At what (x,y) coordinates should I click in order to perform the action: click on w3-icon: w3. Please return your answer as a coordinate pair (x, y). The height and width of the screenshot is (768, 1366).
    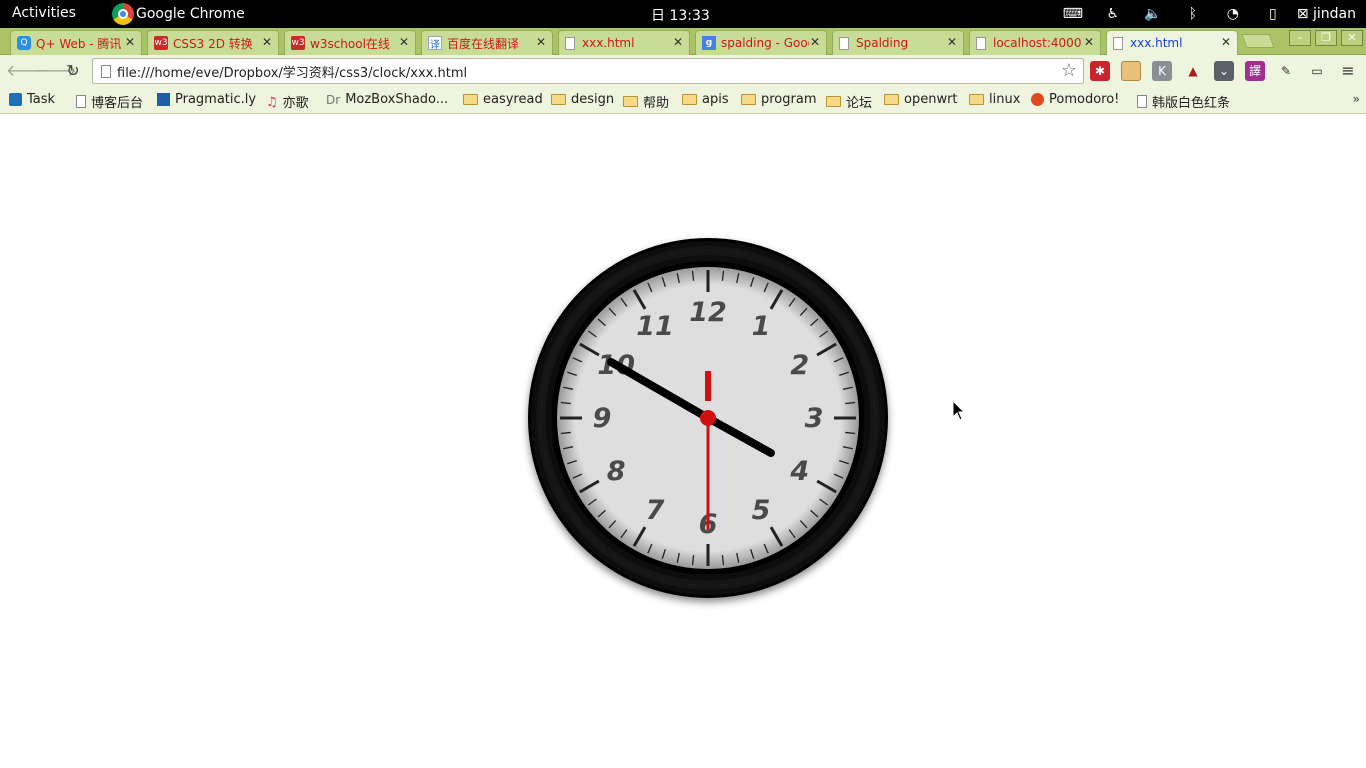
    Looking at the image, I should click on (161, 43).